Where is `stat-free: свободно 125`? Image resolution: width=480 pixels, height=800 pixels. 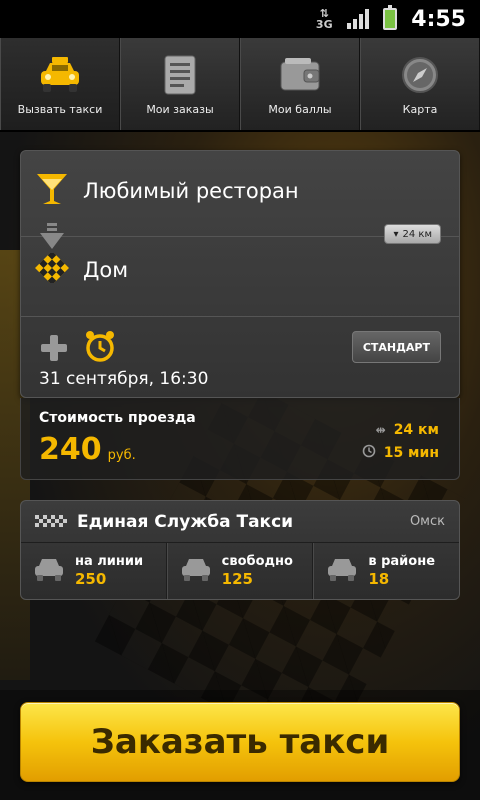
stat-free: свободно 125 is located at coordinates (240, 571).